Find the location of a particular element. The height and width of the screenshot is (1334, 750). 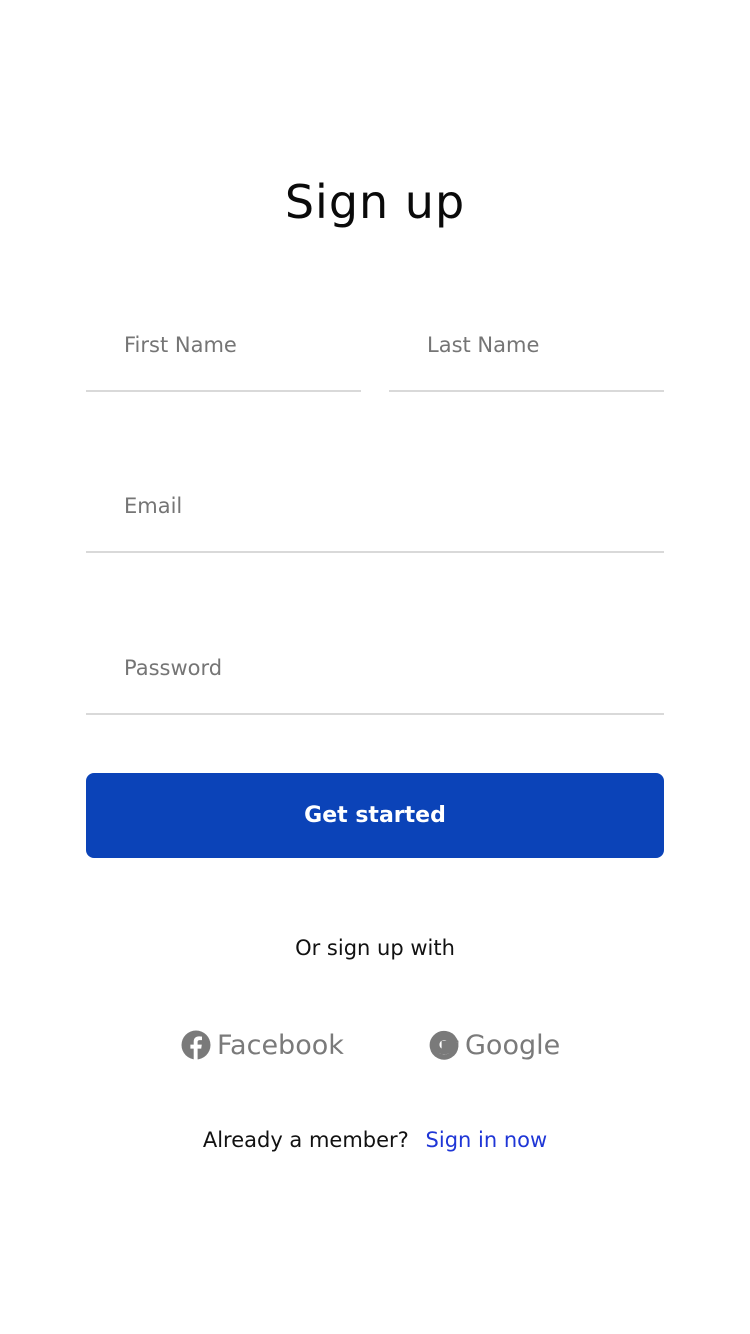

facebook-signup-button: Facebook is located at coordinates (262, 1045).